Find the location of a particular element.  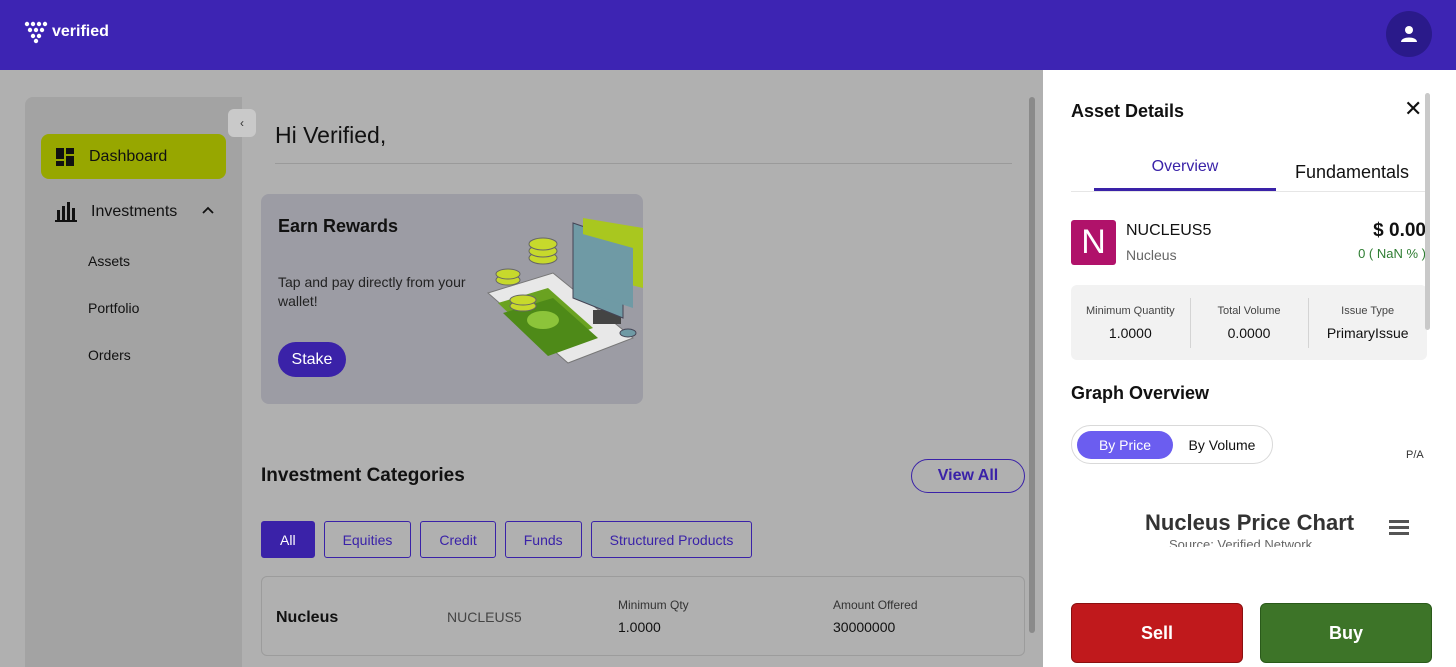

chevron-left-icon: ‹ is located at coordinates (242, 123).